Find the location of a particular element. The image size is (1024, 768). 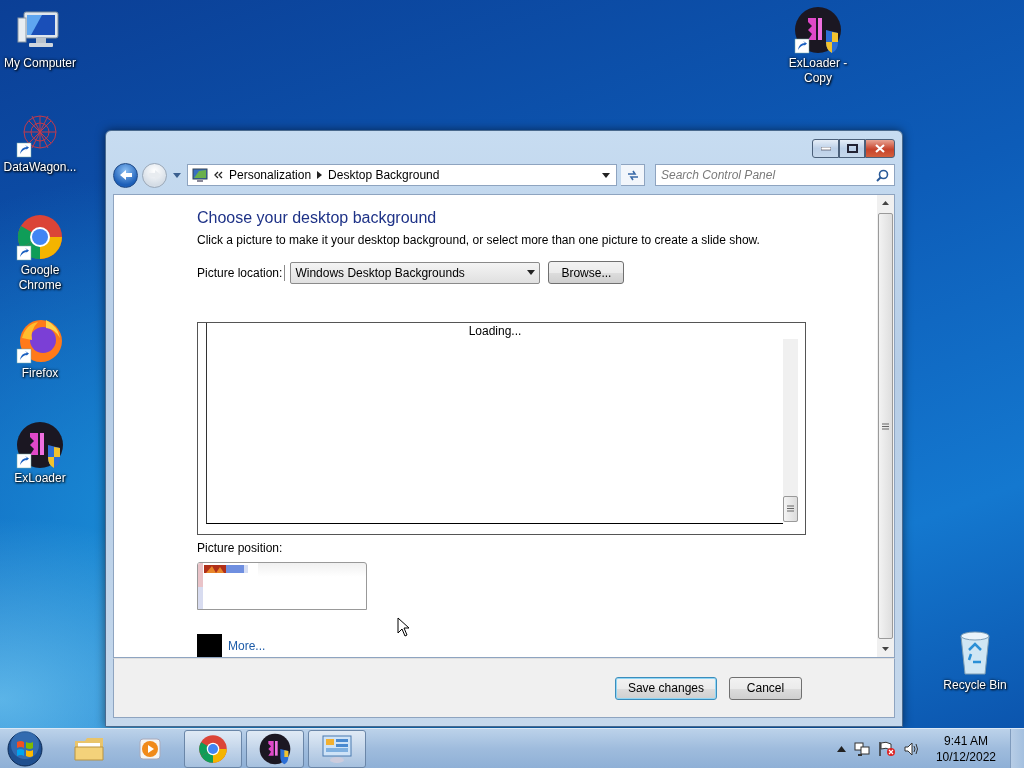

exloader-icon is located at coordinates (275, 748).